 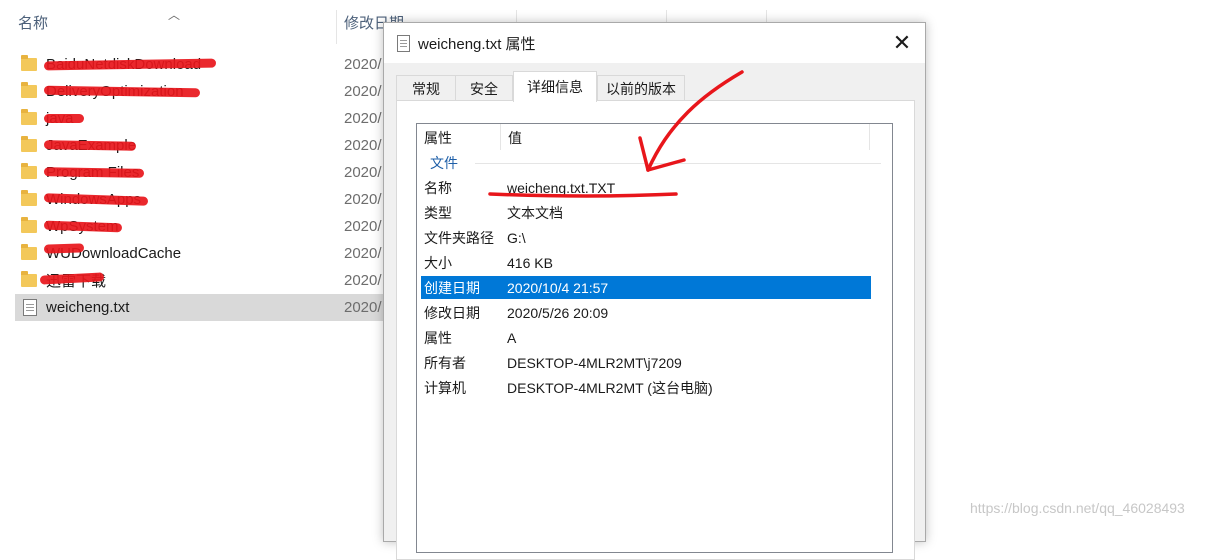 I want to click on sort-ascending-icon: ︿, so click(x=174, y=15).